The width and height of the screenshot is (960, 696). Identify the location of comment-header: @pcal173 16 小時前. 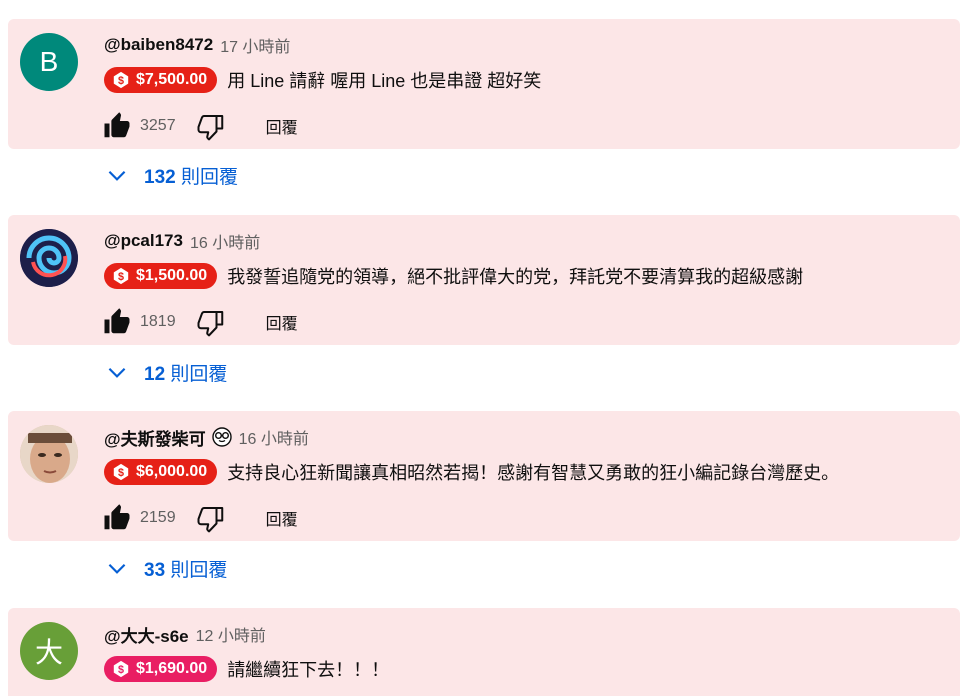
(182, 241).